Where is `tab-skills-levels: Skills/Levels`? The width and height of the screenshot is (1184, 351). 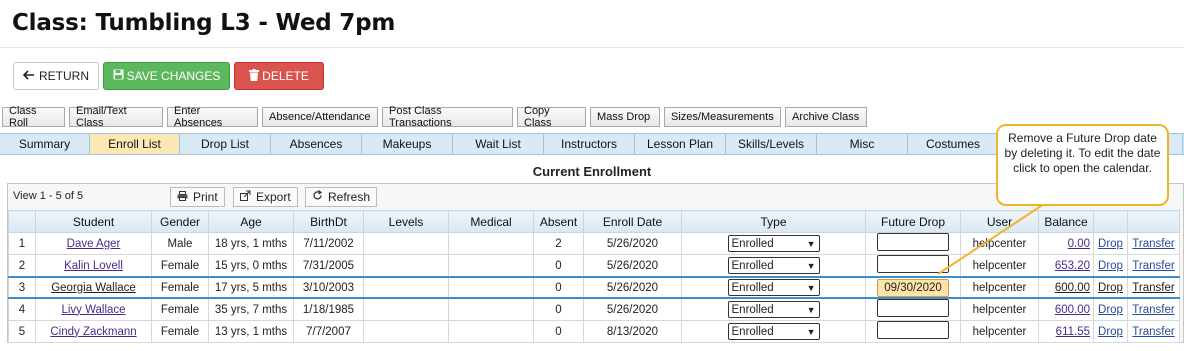
tab-skills-levels: Skills/Levels is located at coordinates (771, 144).